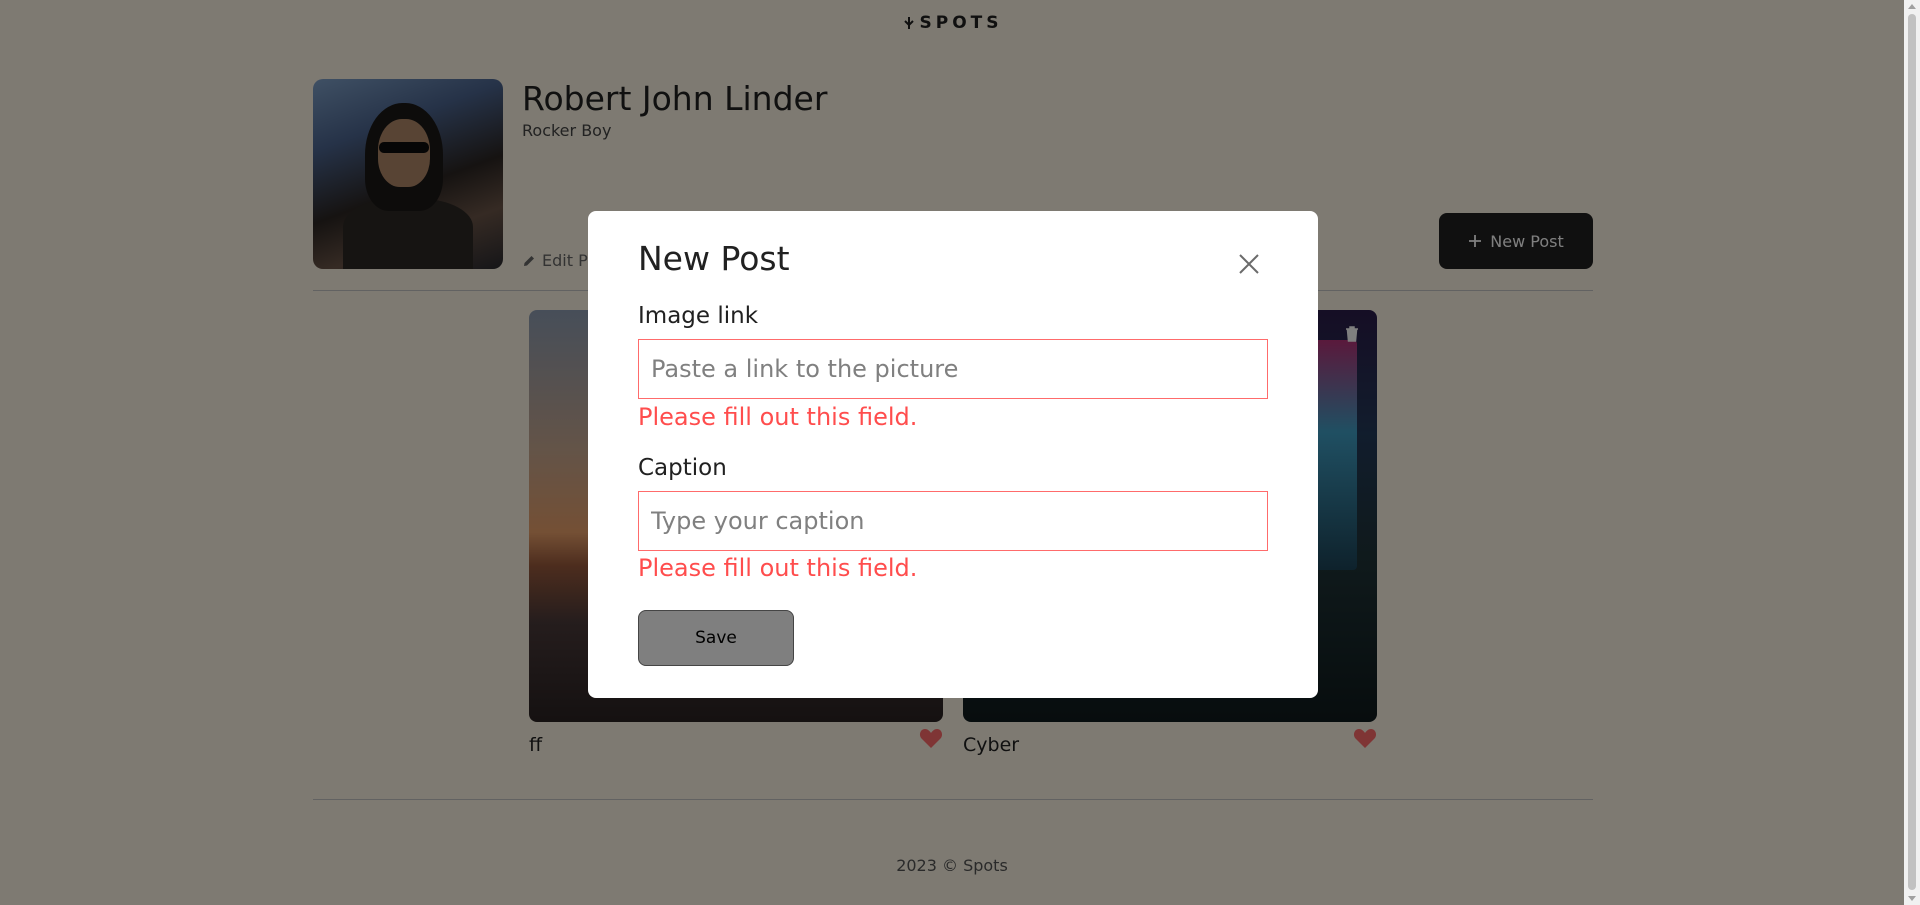  What do you see at coordinates (682, 468) in the screenshot?
I see `caption-label: Caption` at bounding box center [682, 468].